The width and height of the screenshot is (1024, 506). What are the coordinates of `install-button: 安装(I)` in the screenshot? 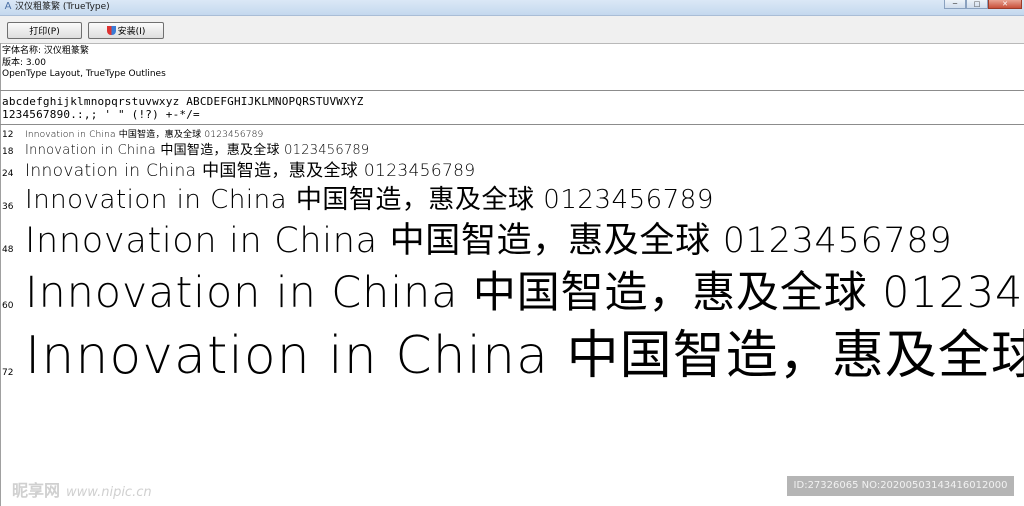 It's located at (126, 30).